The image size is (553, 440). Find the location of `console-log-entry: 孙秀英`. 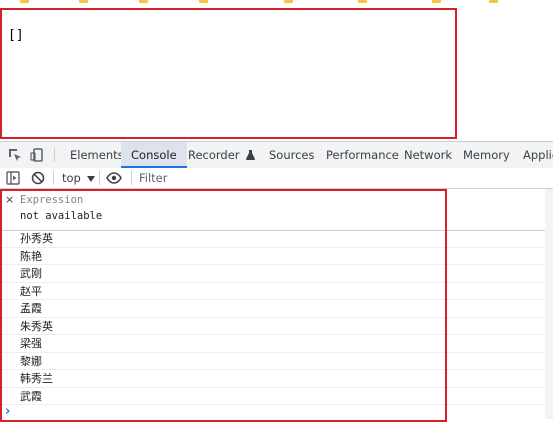

console-log-entry: 孙秀英 is located at coordinates (276, 239).